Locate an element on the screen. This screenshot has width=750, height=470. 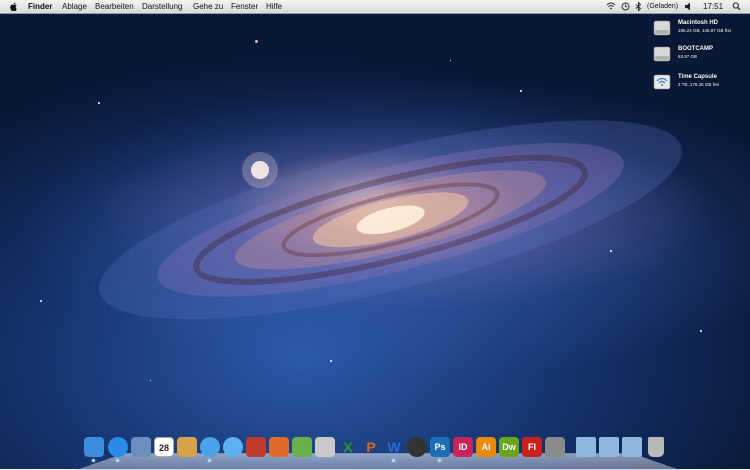
drive-name: Macintosh HD is located at coordinates (698, 23).